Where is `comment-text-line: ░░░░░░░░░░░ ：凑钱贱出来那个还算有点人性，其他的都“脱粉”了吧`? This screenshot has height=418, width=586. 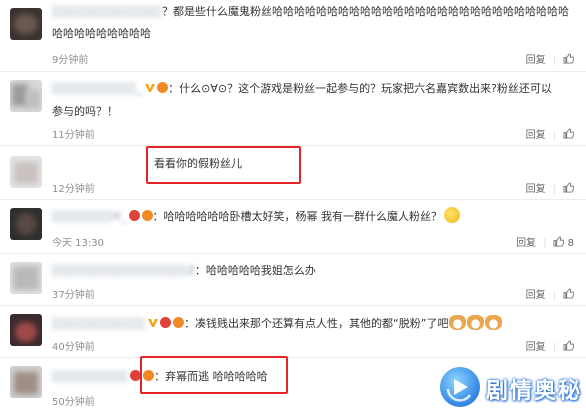
comment-text-line: ░░░░░░░░░░░ ：凑钱贱出来那个还算有点人性，其他的都“脱粉”了吧 is located at coordinates (314, 323).